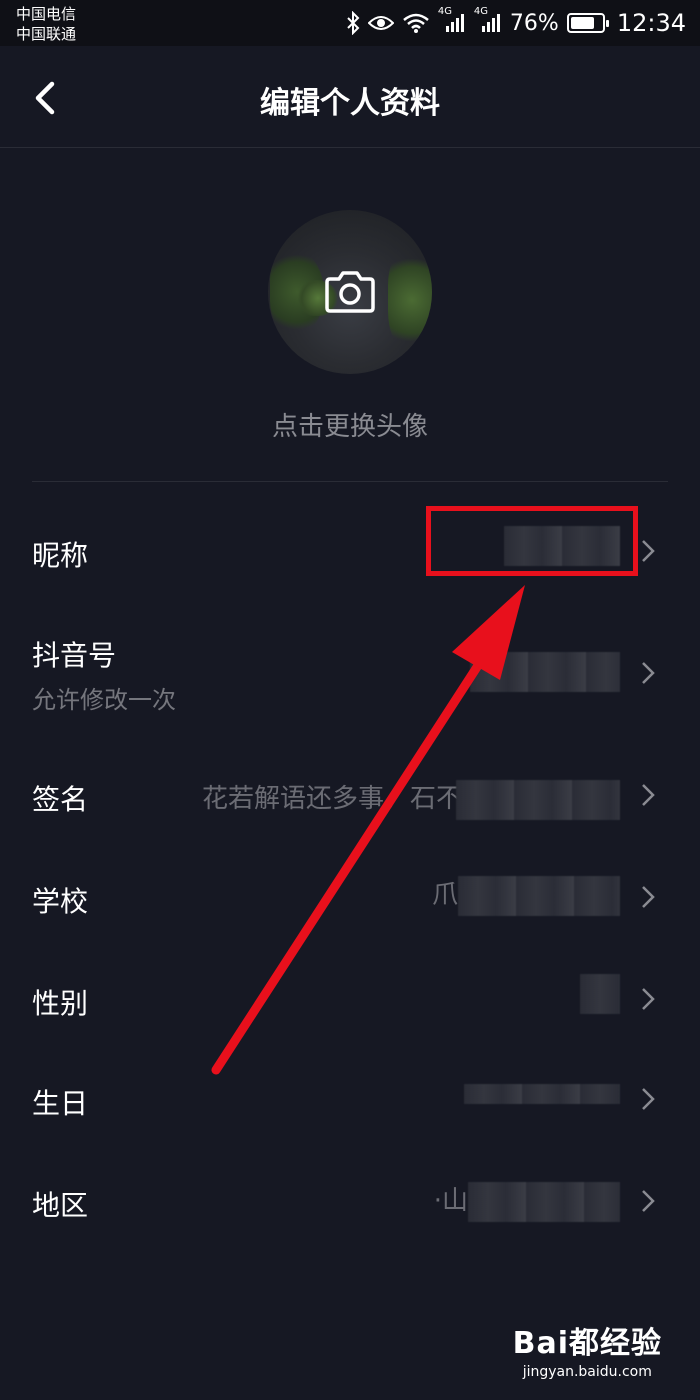 This screenshot has width=700, height=1400. Describe the element at coordinates (651, 23) in the screenshot. I see `clock: 12:34` at that location.